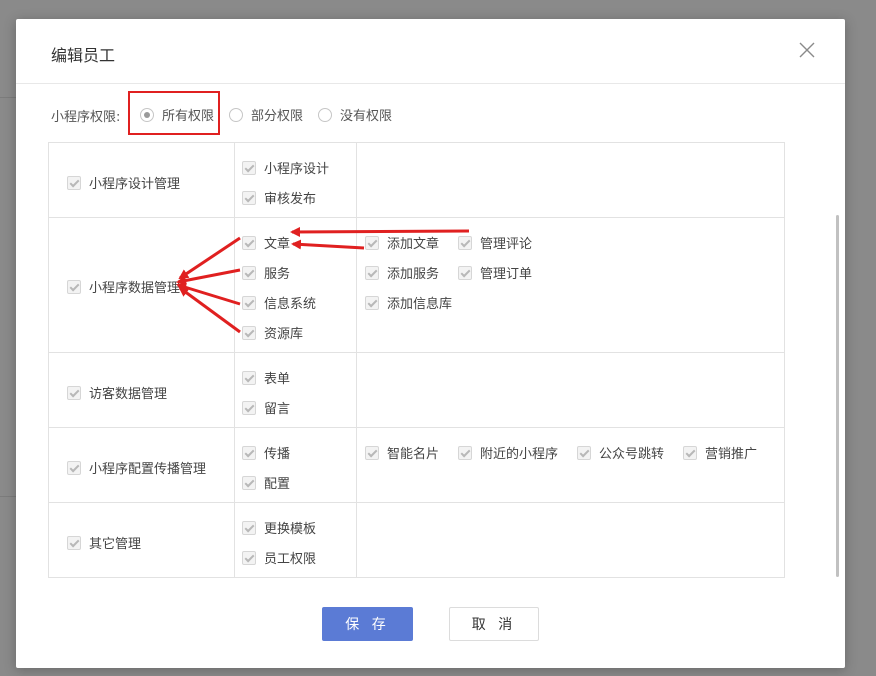 The height and width of the screenshot is (676, 876). What do you see at coordinates (277, 244) in the screenshot?
I see `sub-label: 文章` at bounding box center [277, 244].